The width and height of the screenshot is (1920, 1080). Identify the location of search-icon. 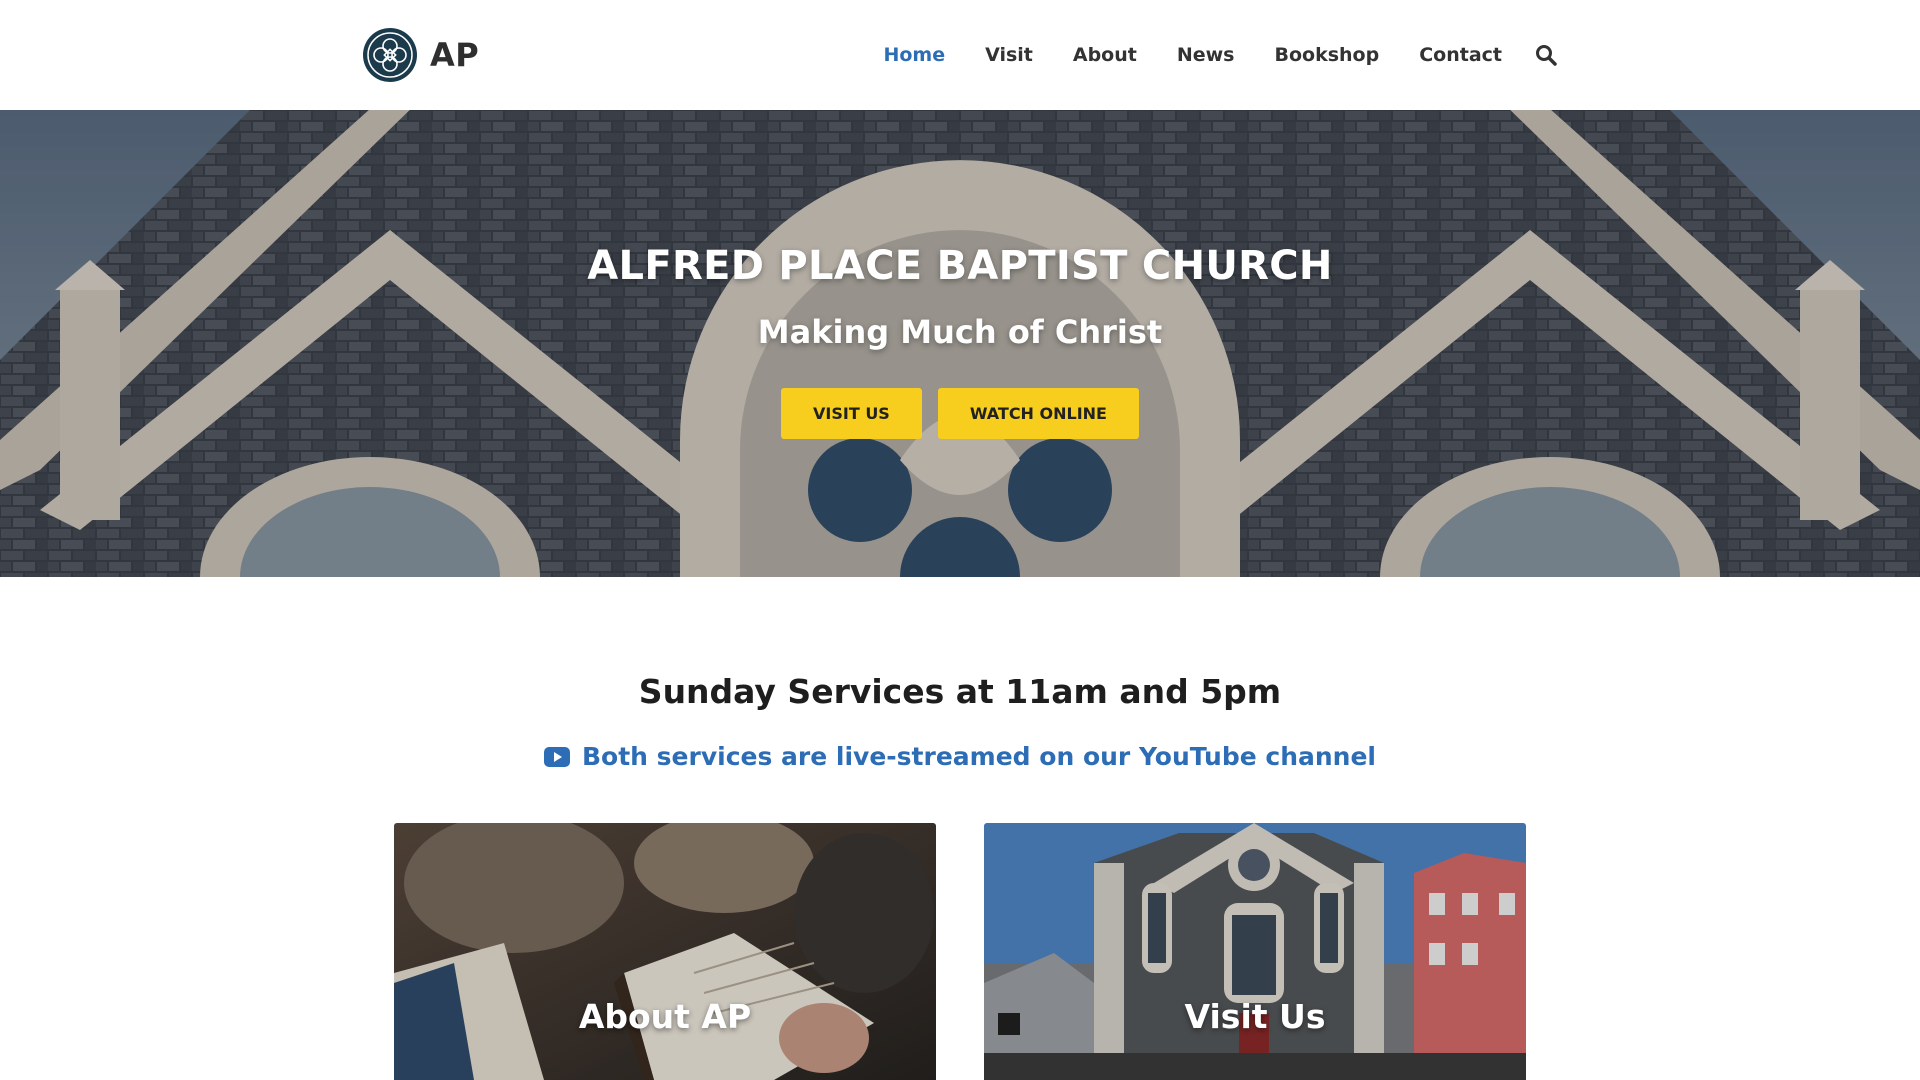
(1546, 55).